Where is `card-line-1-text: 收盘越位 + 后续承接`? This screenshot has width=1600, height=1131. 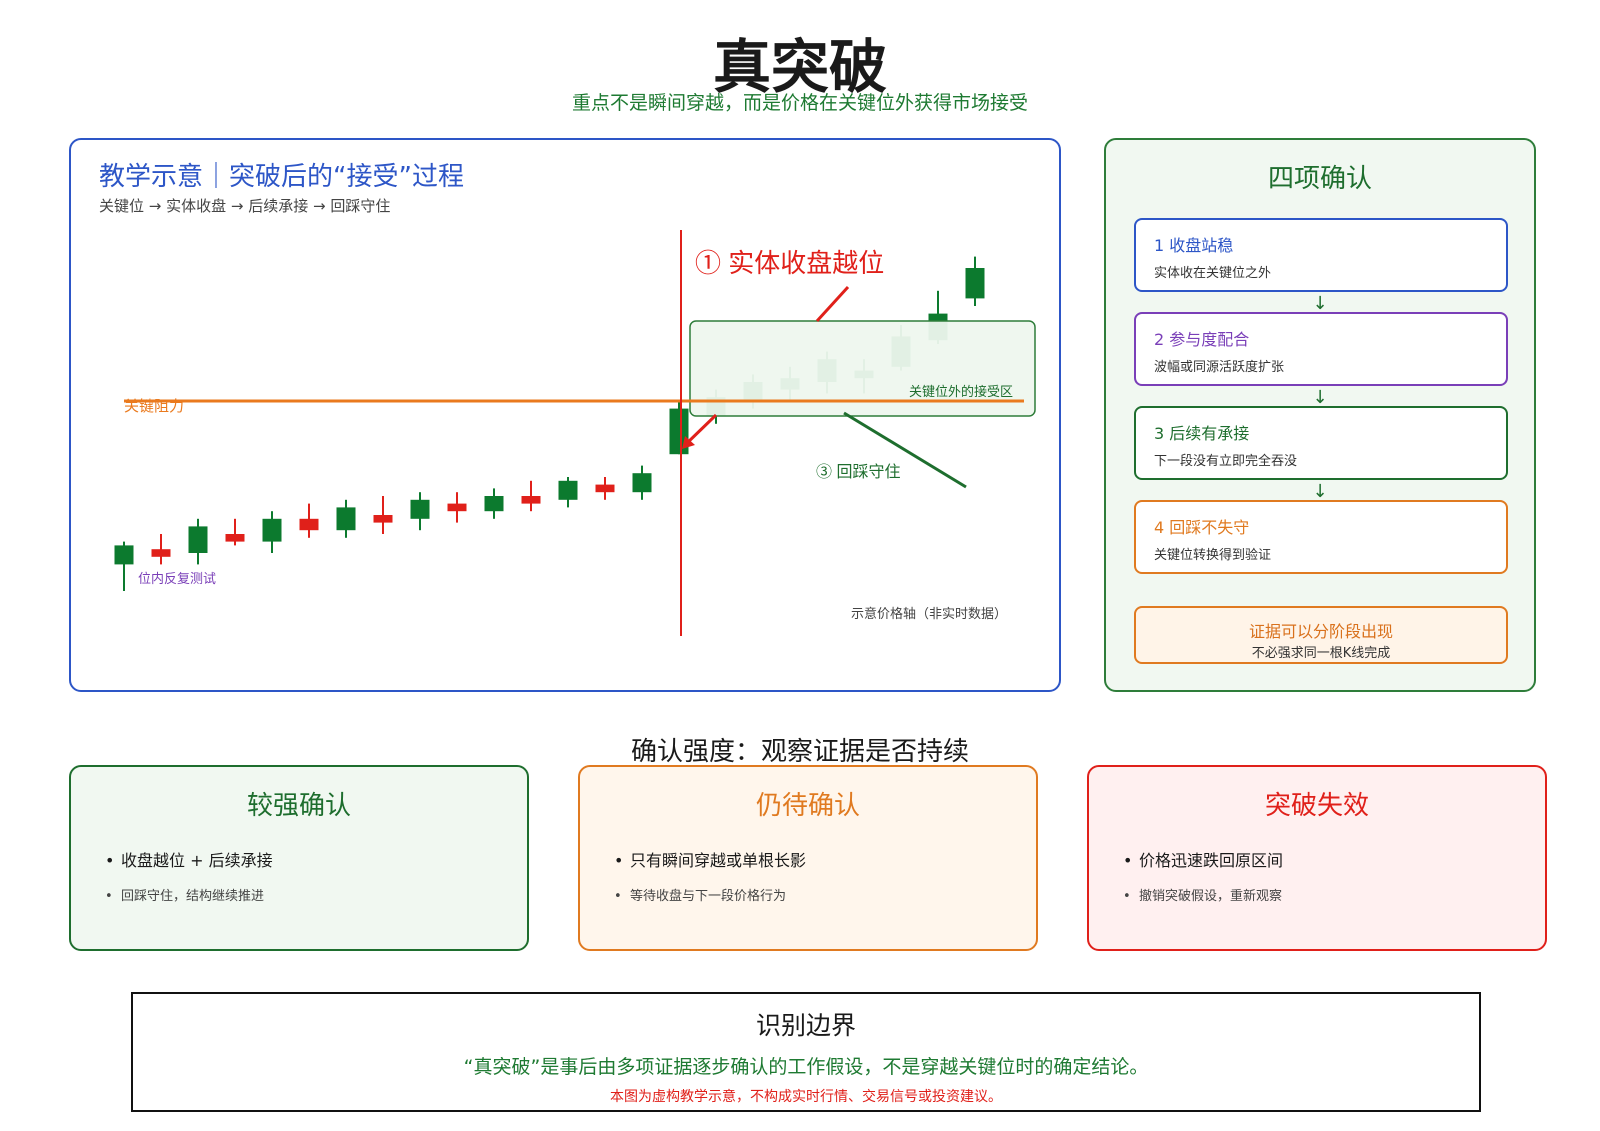 card-line-1-text: 收盘越位 + 后续承接 is located at coordinates (197, 860).